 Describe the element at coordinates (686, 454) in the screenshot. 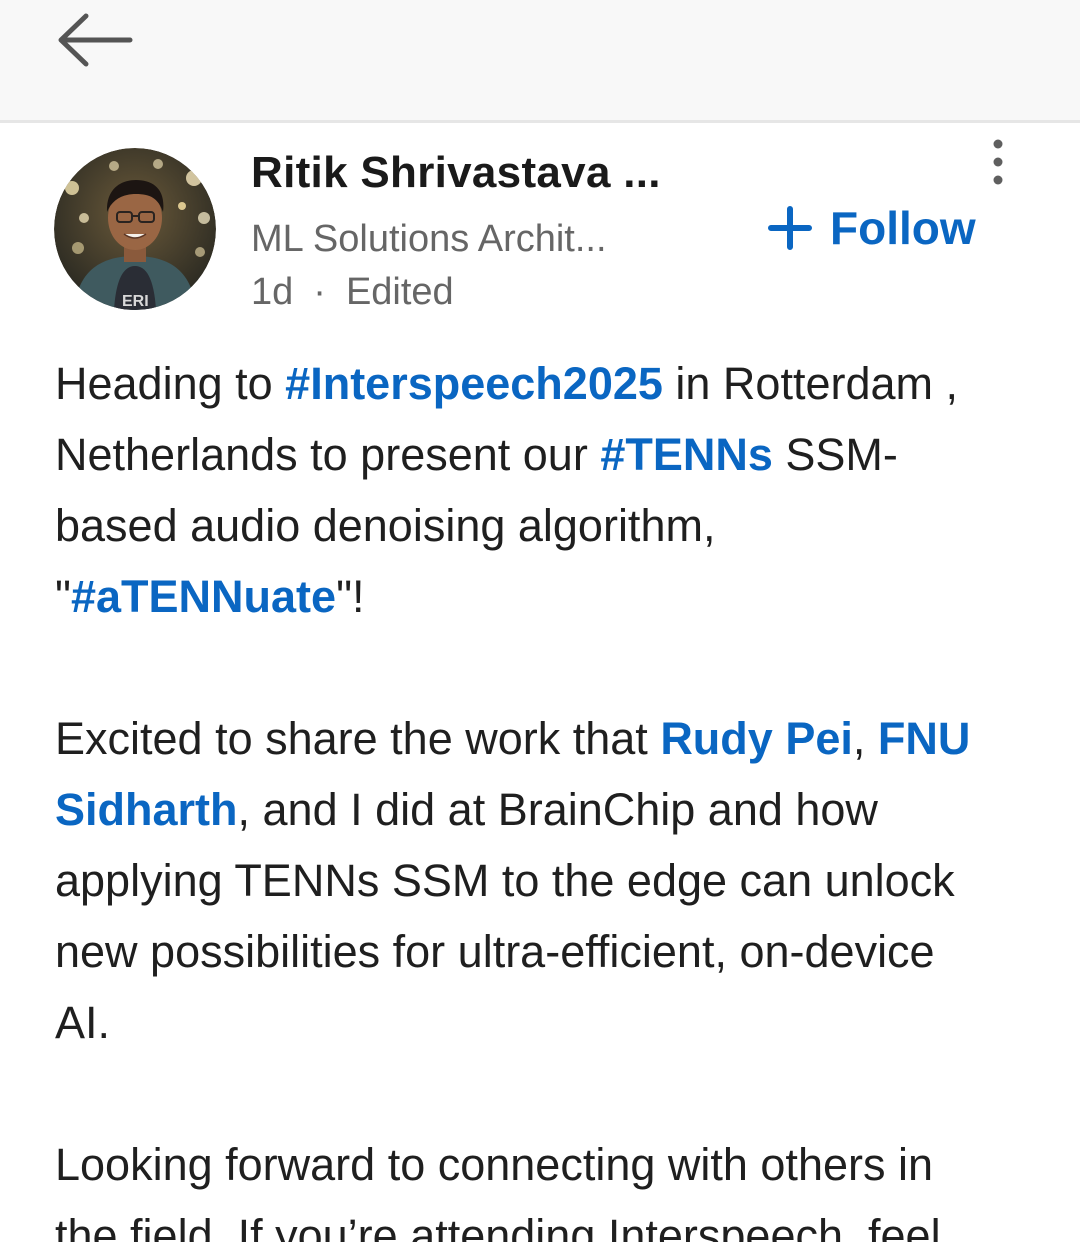

I see `hashtag-tenns: #TENNs` at that location.